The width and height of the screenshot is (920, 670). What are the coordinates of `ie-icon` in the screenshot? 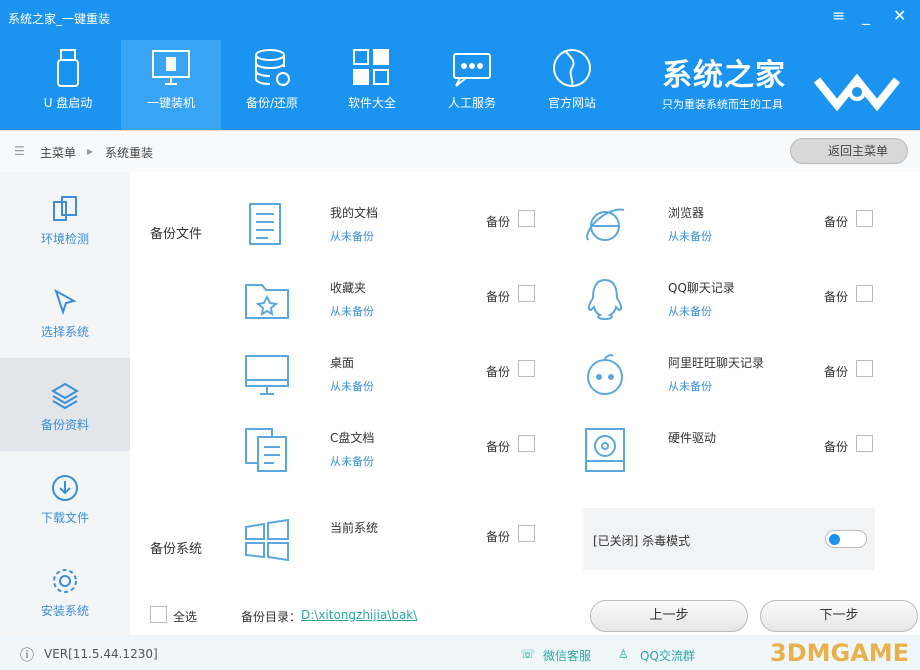 It's located at (605, 224).